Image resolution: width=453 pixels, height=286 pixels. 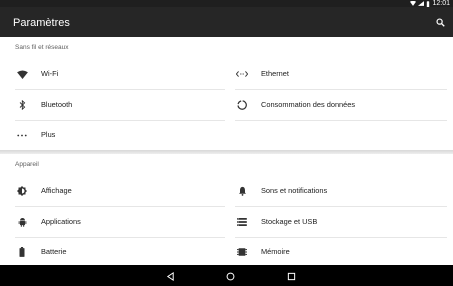 I want to click on recents-button, so click(x=291, y=276).